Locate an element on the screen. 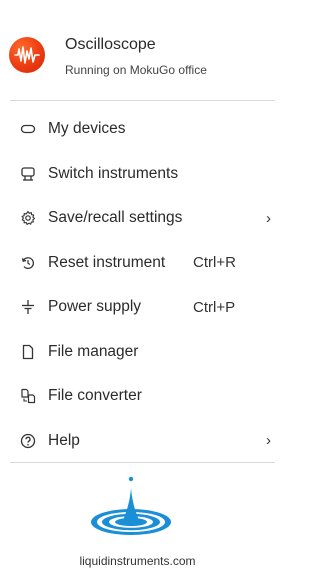 The height and width of the screenshot is (574, 320). device-status: Running on MokuGo office is located at coordinates (136, 70).